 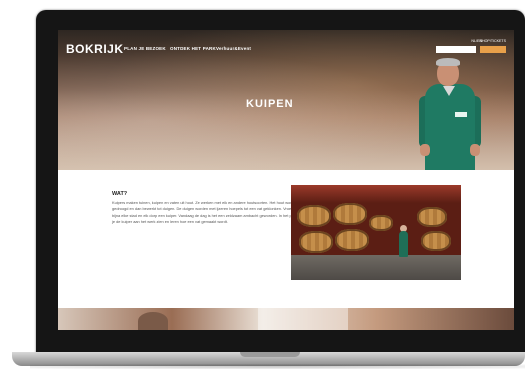 I want to click on search-button, so click(x=493, y=49).